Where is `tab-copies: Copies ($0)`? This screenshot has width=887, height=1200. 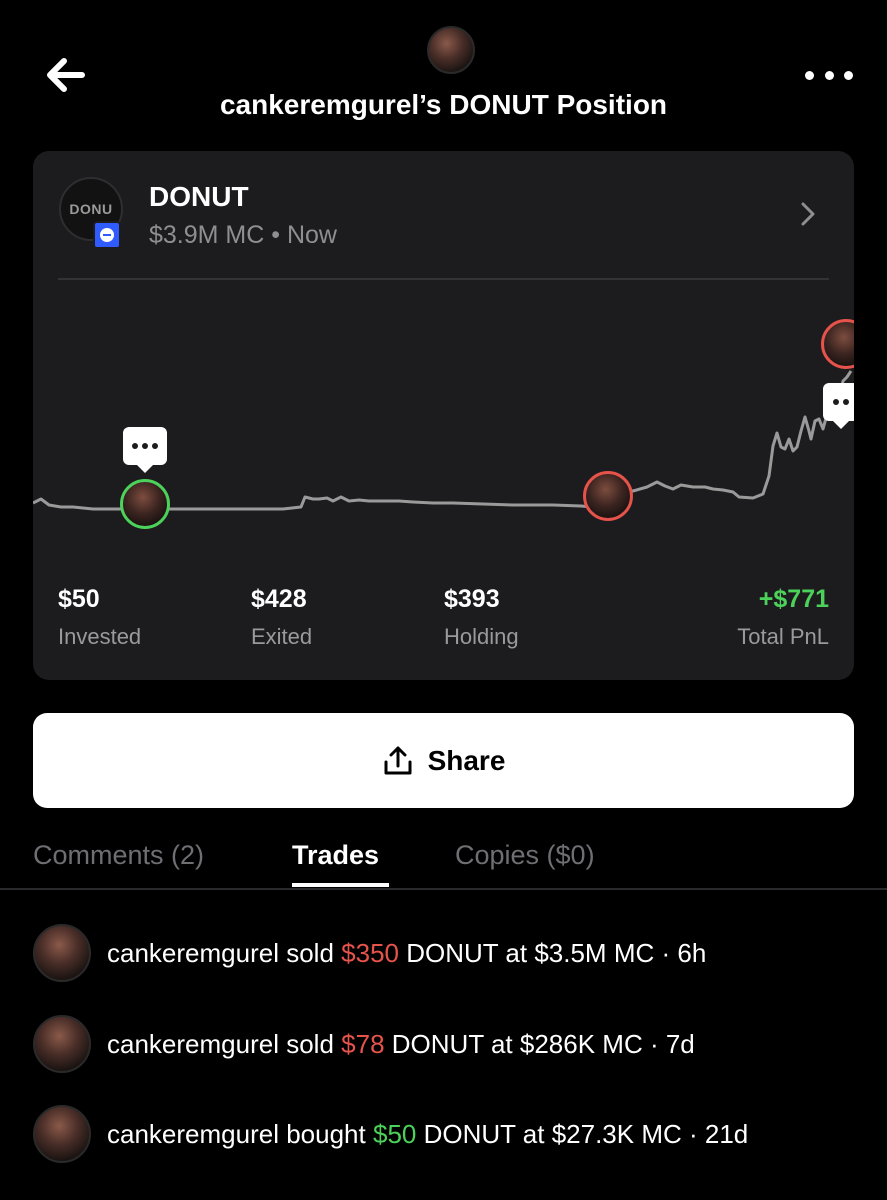
tab-copies: Copies ($0) is located at coordinates (525, 855).